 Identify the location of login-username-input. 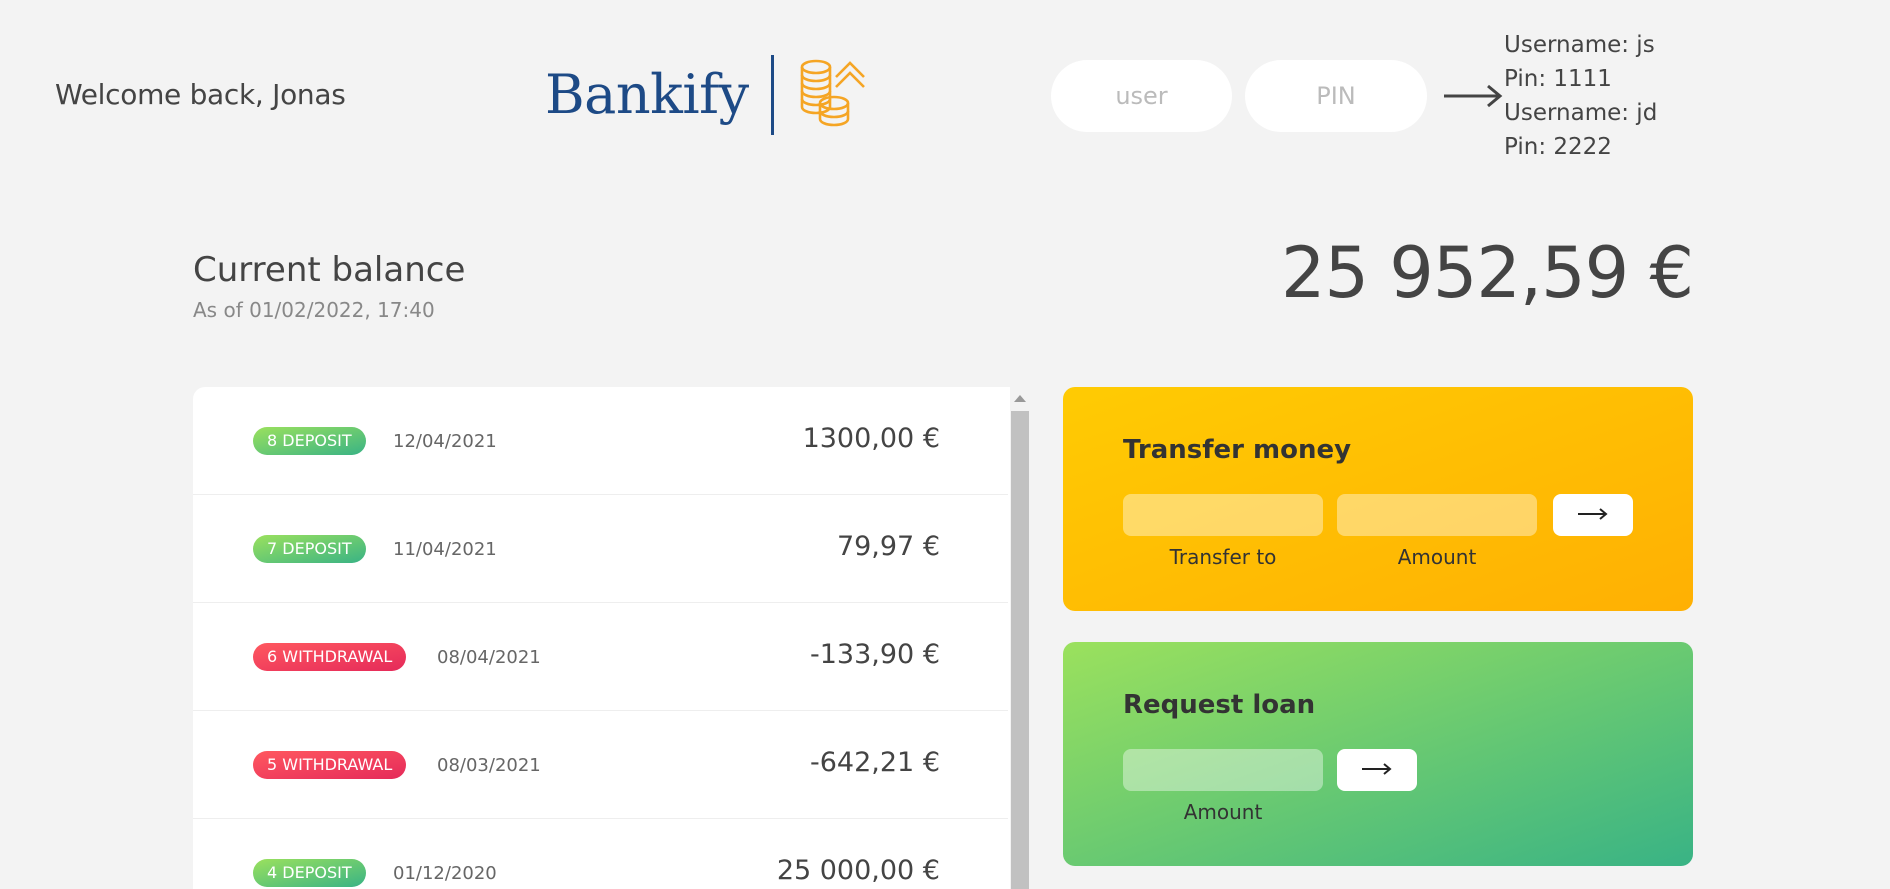
(1141, 96).